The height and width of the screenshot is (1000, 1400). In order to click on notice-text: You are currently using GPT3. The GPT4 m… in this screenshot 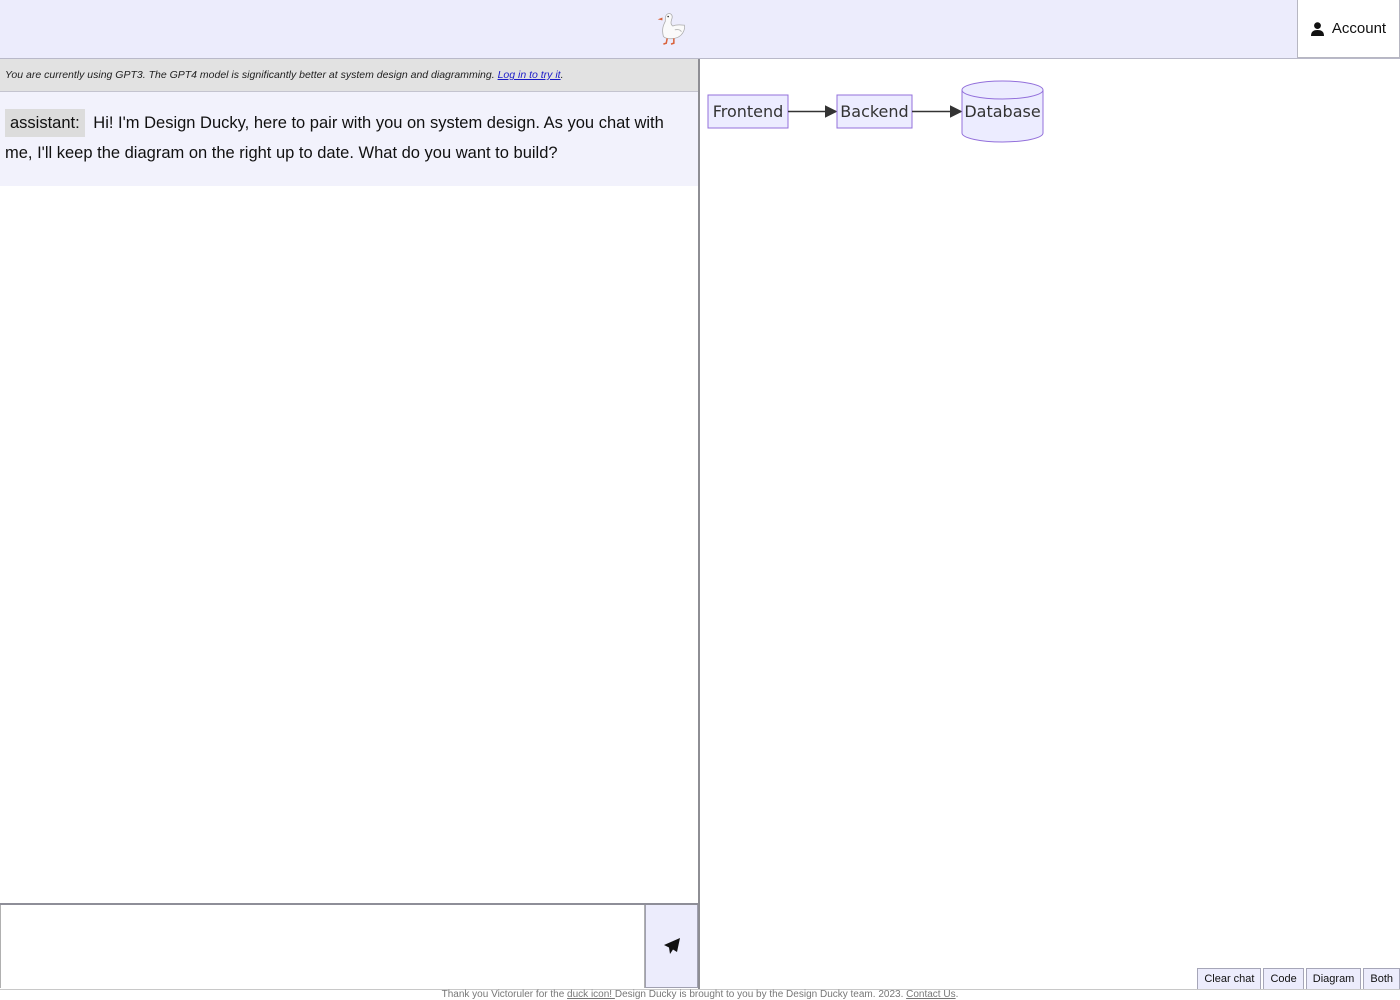, I will do `click(251, 75)`.